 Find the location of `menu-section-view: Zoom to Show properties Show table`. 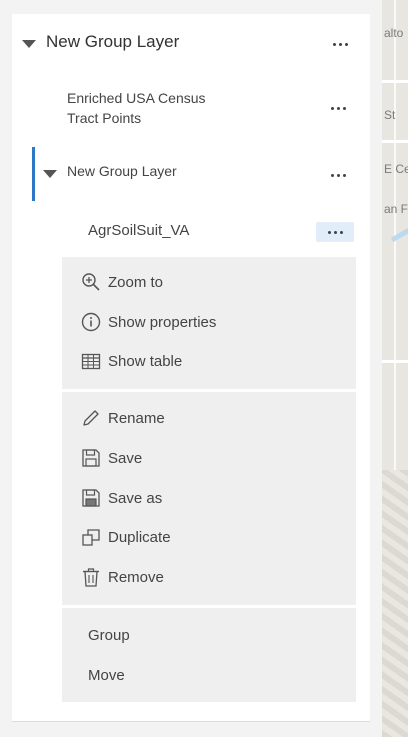

menu-section-view: Zoom to Show properties Show table is located at coordinates (209, 323).